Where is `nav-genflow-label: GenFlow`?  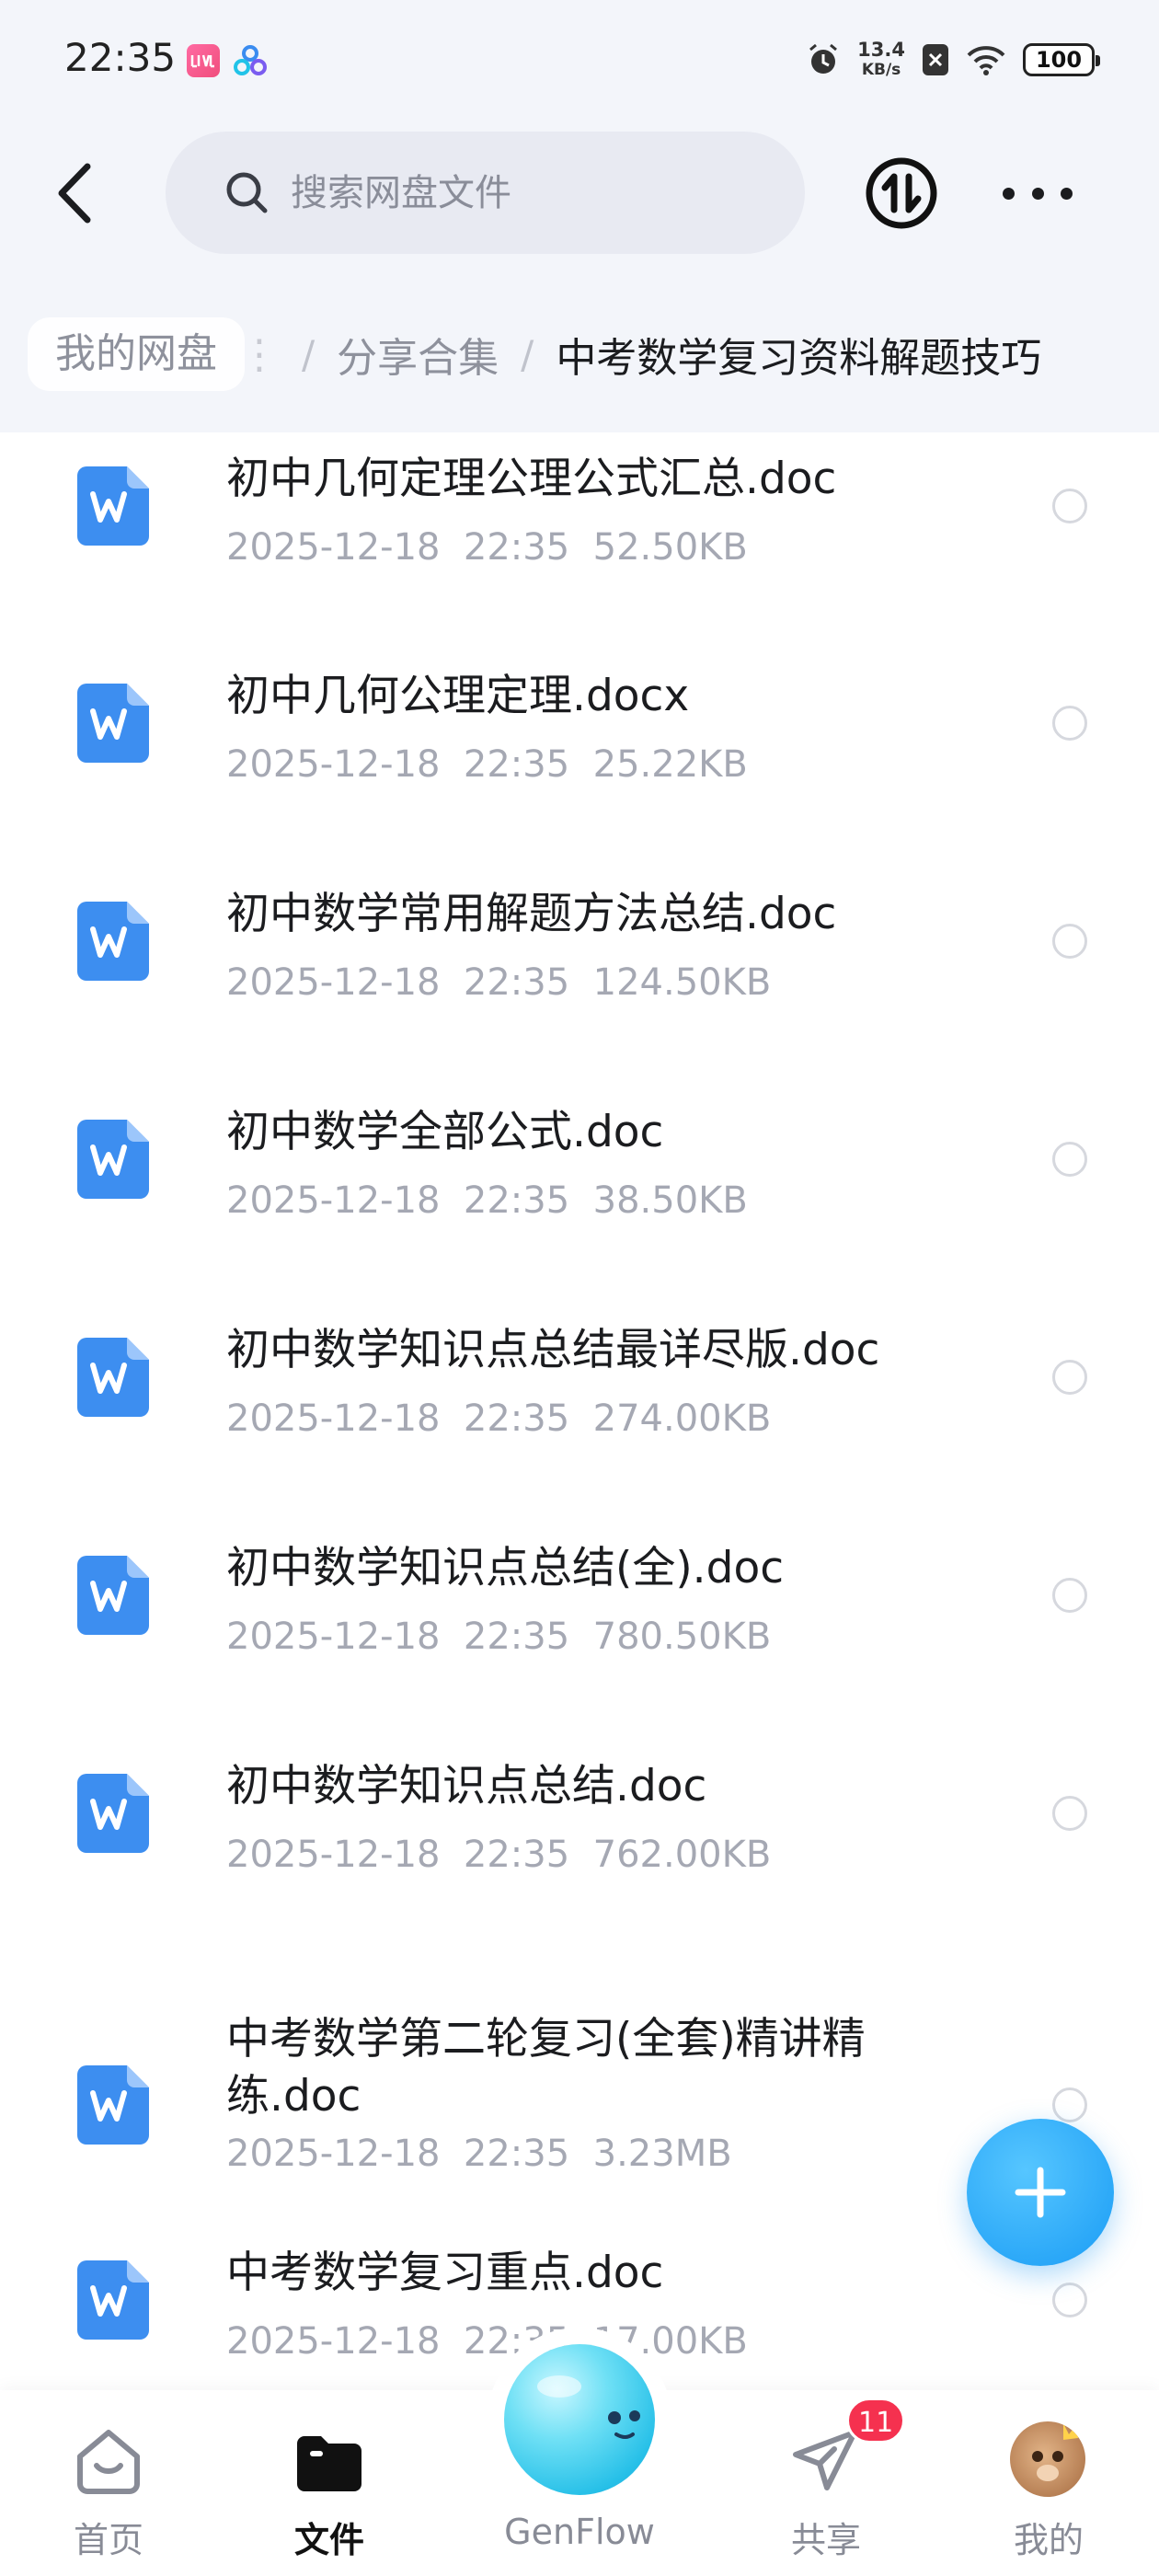
nav-genflow-label: GenFlow is located at coordinates (579, 2532).